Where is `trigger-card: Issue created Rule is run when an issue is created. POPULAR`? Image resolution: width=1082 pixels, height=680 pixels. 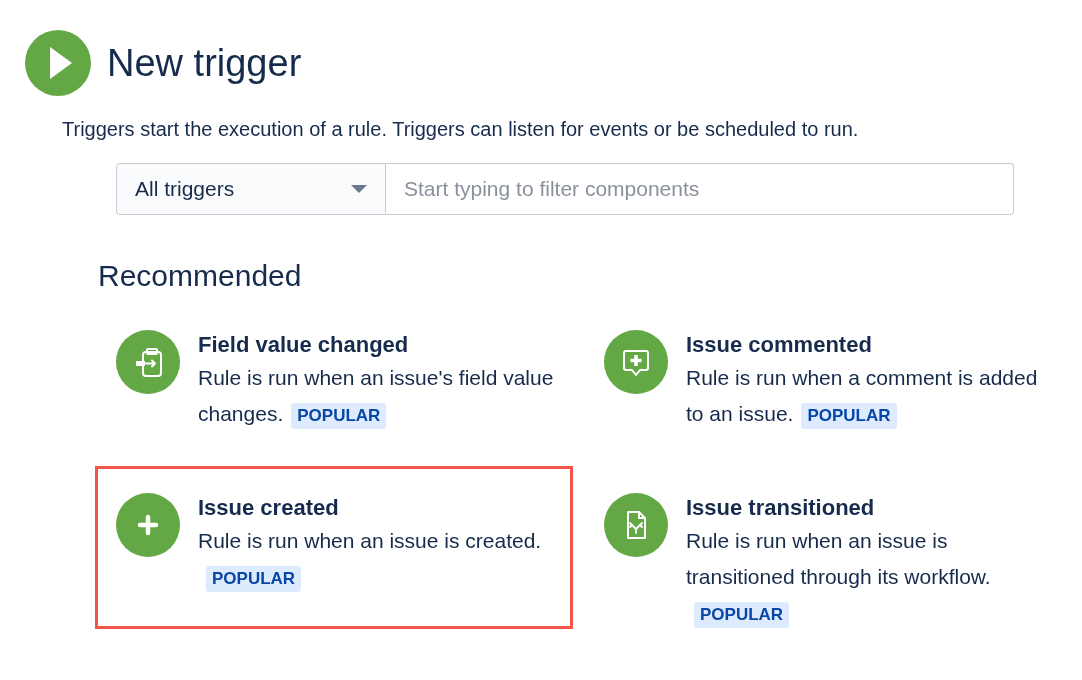 trigger-card: Issue created Rule is run when an issue is created. POPULAR is located at coordinates (334, 547).